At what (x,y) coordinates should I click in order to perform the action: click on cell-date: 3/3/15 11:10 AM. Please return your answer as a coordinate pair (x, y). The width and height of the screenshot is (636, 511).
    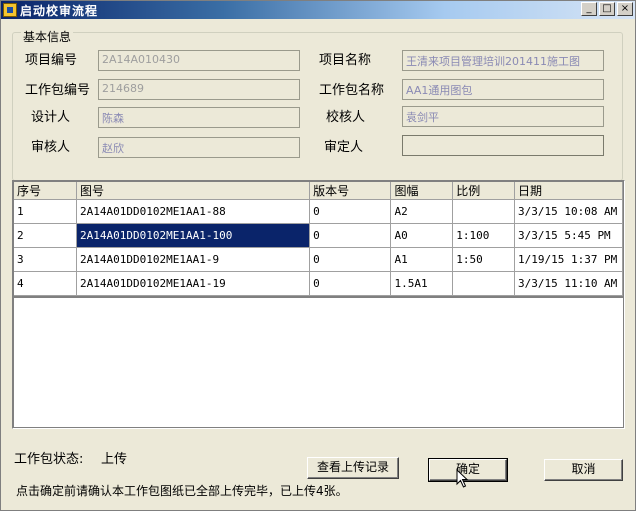
    Looking at the image, I should click on (569, 283).